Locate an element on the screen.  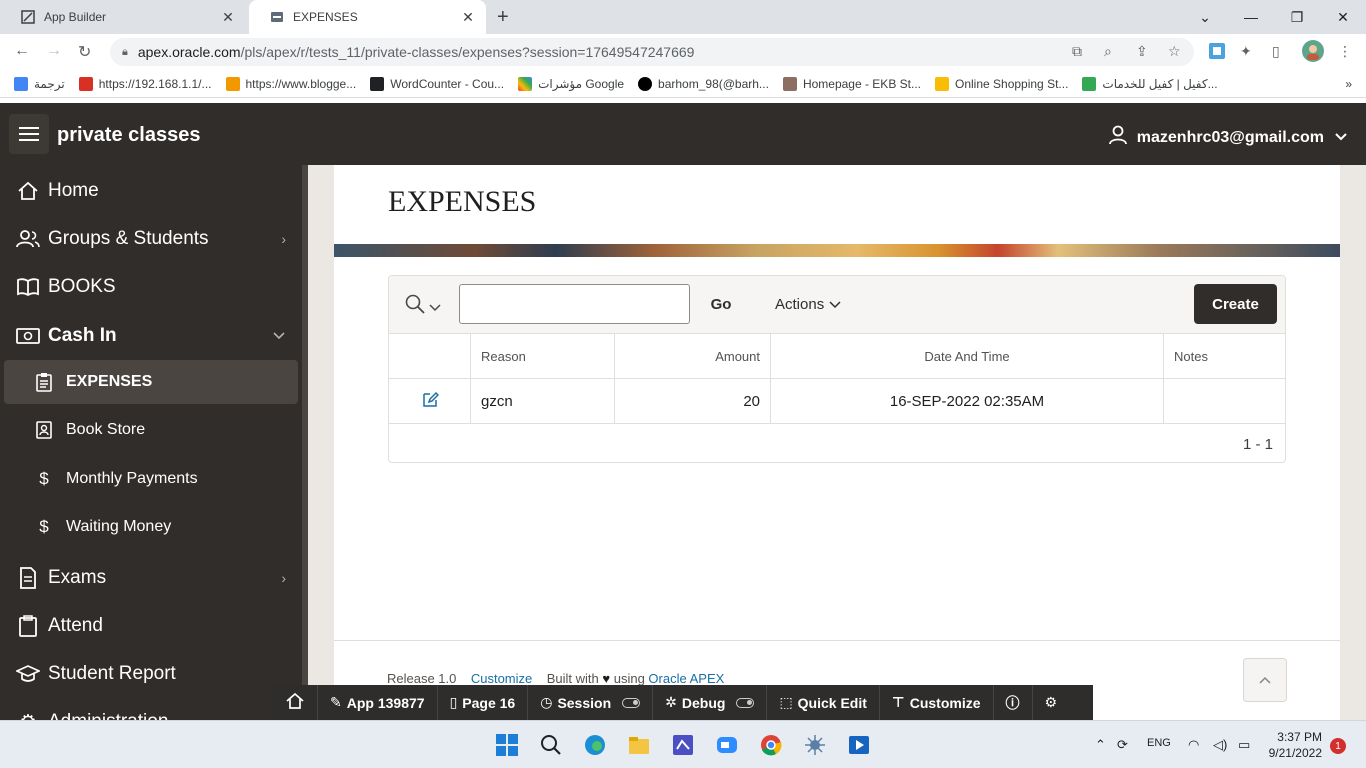
dev-session-button: ◷ Session is located at coordinates (591, 702).